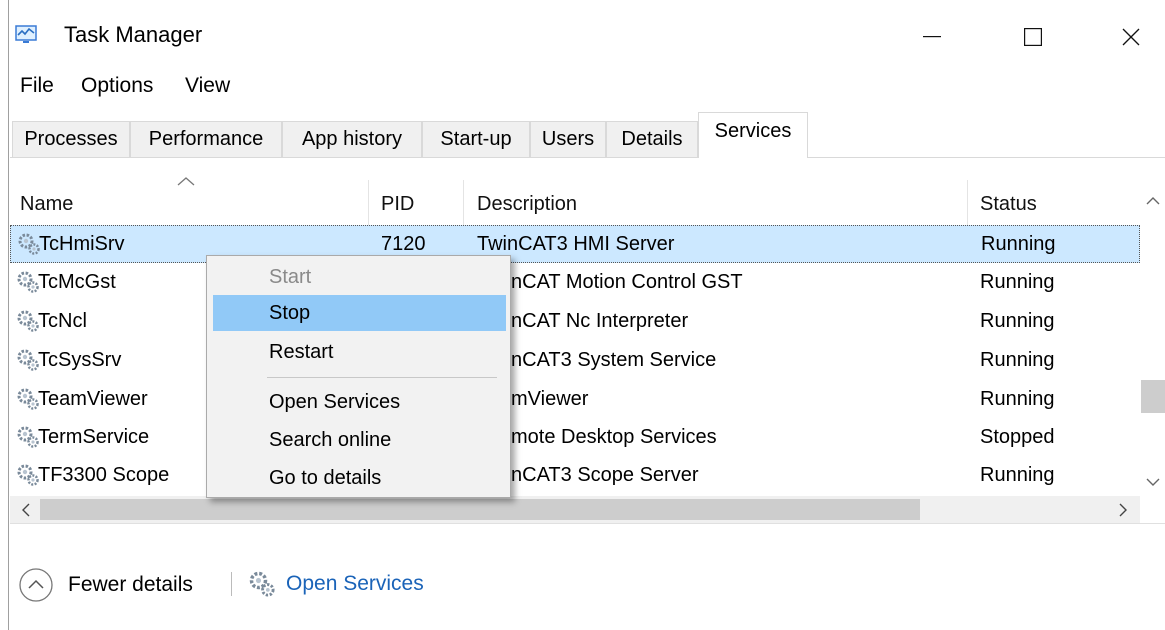 This screenshot has width=1165, height=630. What do you see at coordinates (605, 475) in the screenshot?
I see `service-description: nCAT3 Scope Server` at bounding box center [605, 475].